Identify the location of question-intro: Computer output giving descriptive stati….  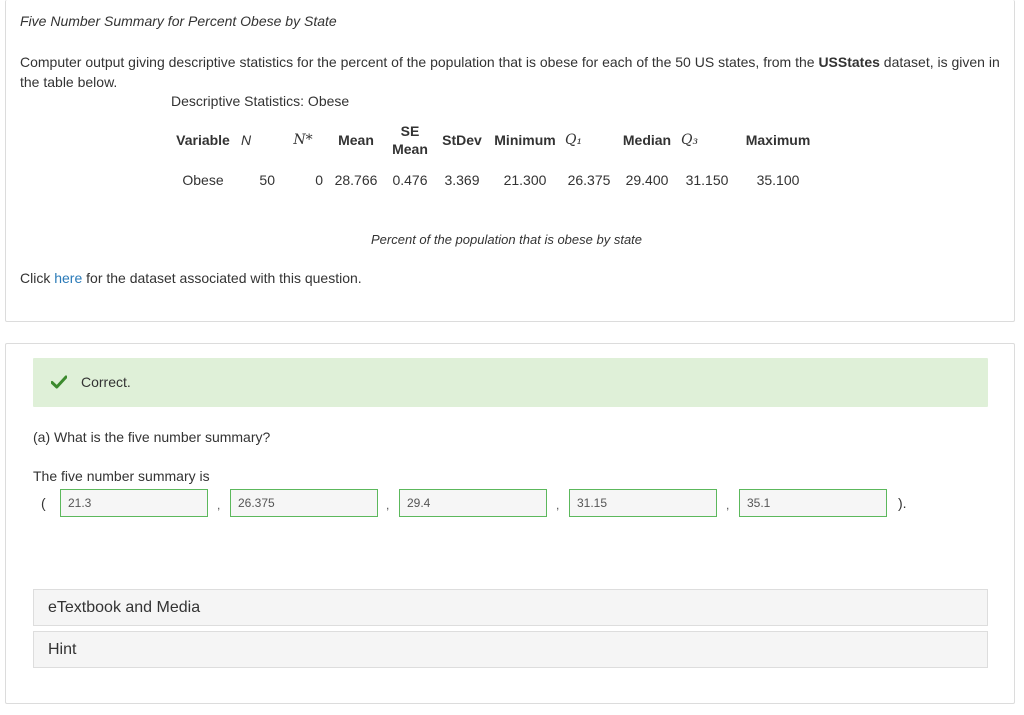
(510, 72).